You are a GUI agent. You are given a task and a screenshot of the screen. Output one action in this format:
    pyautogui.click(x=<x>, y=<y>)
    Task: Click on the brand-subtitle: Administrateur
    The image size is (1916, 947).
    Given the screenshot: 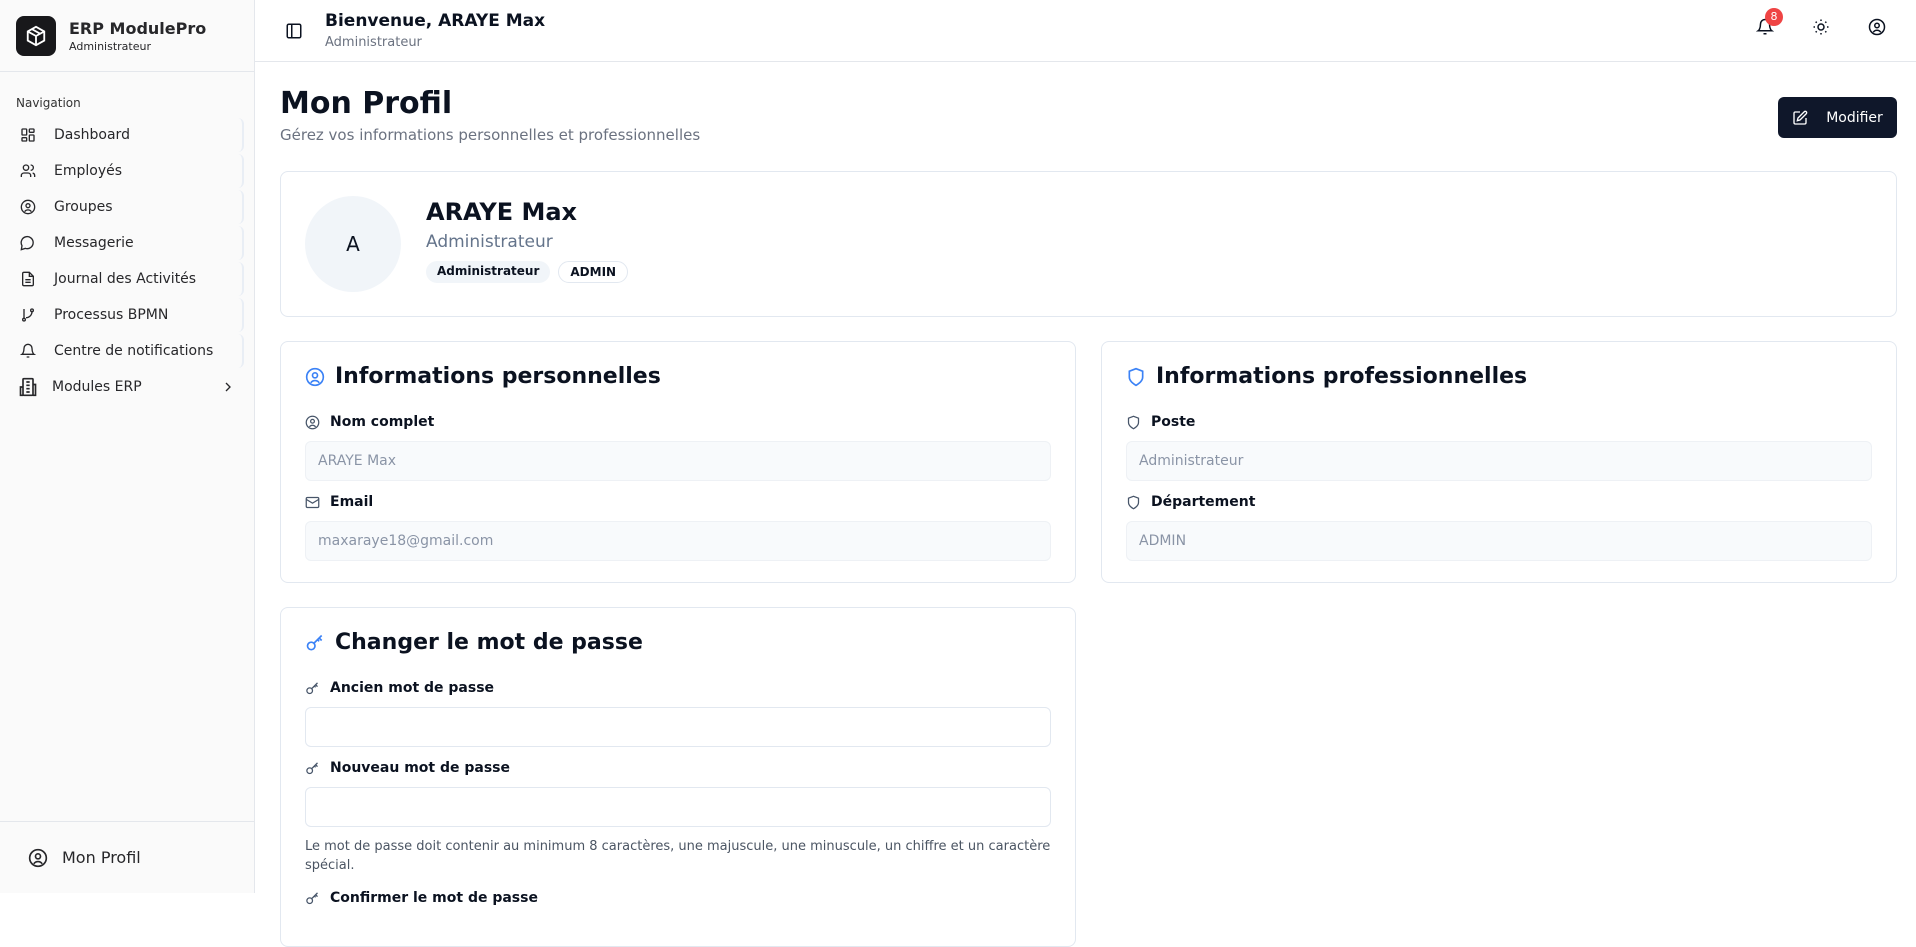 What is the action you would take?
    pyautogui.click(x=110, y=46)
    